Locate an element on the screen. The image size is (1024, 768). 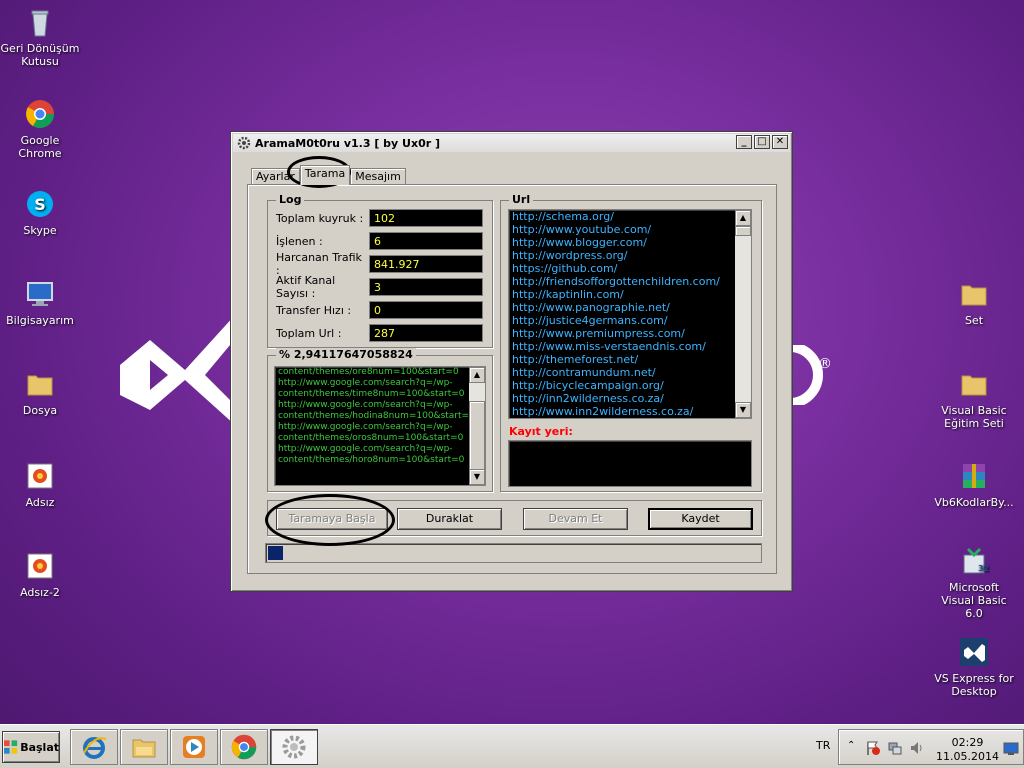
log-row-channels: Aktif Kanal Sayısı : 3 is located at coordinates (379, 287).